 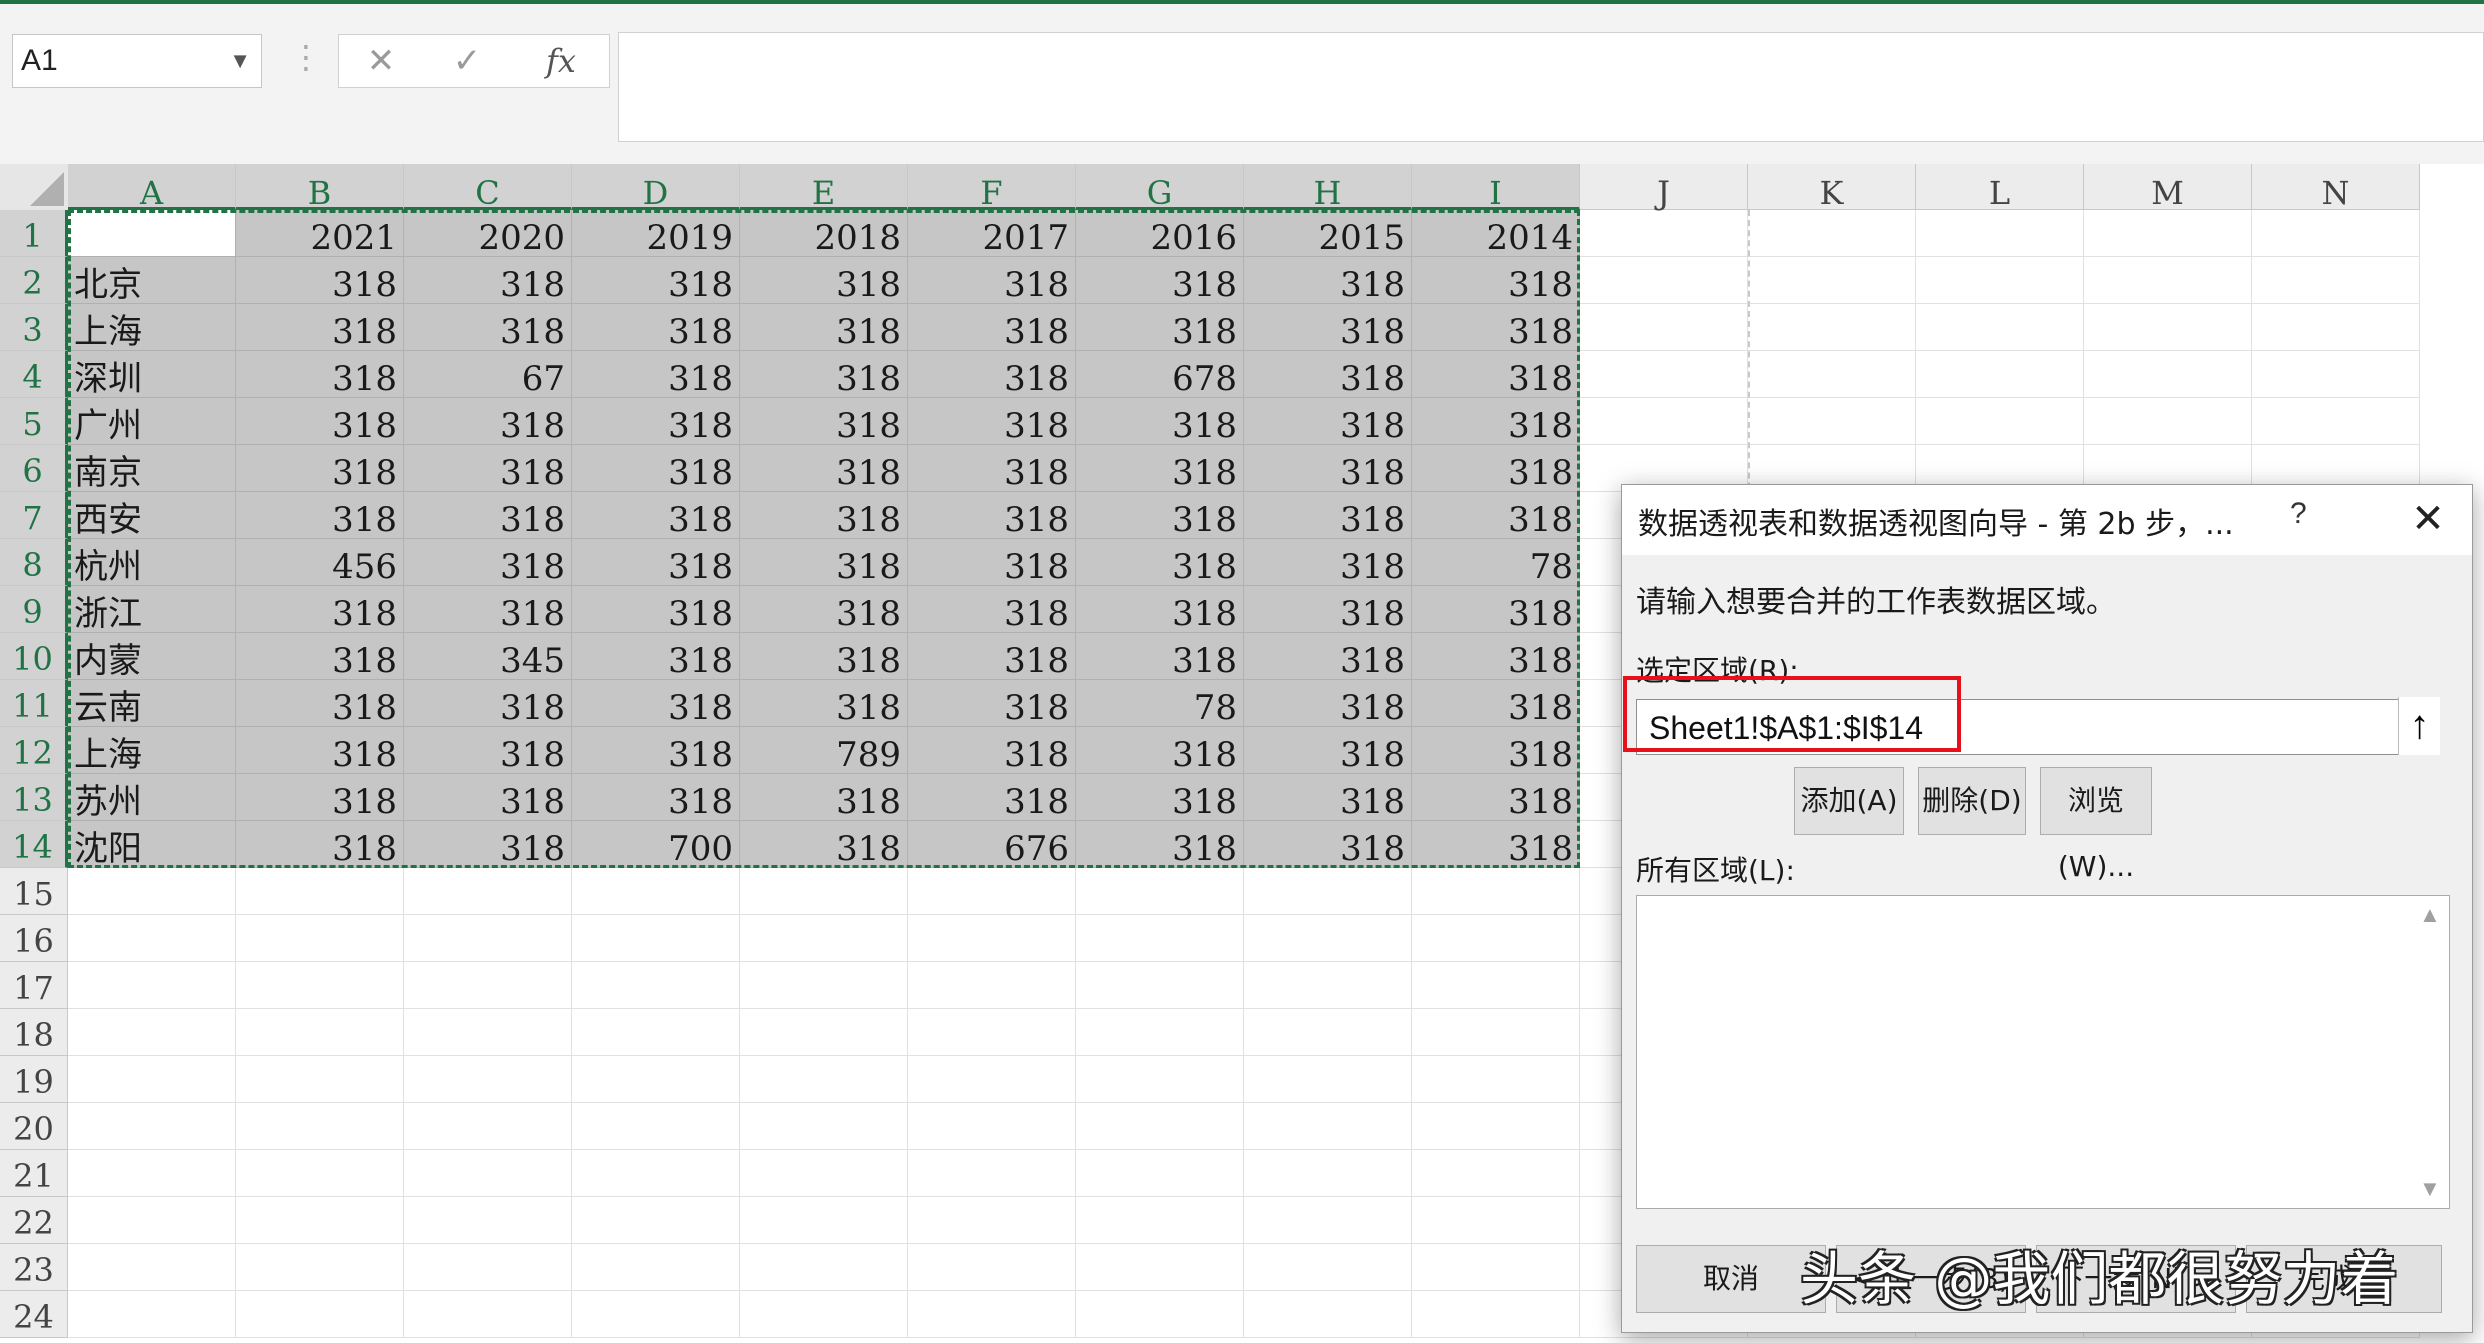 What do you see at coordinates (1160, 374) in the screenshot?
I see `cell: 678` at bounding box center [1160, 374].